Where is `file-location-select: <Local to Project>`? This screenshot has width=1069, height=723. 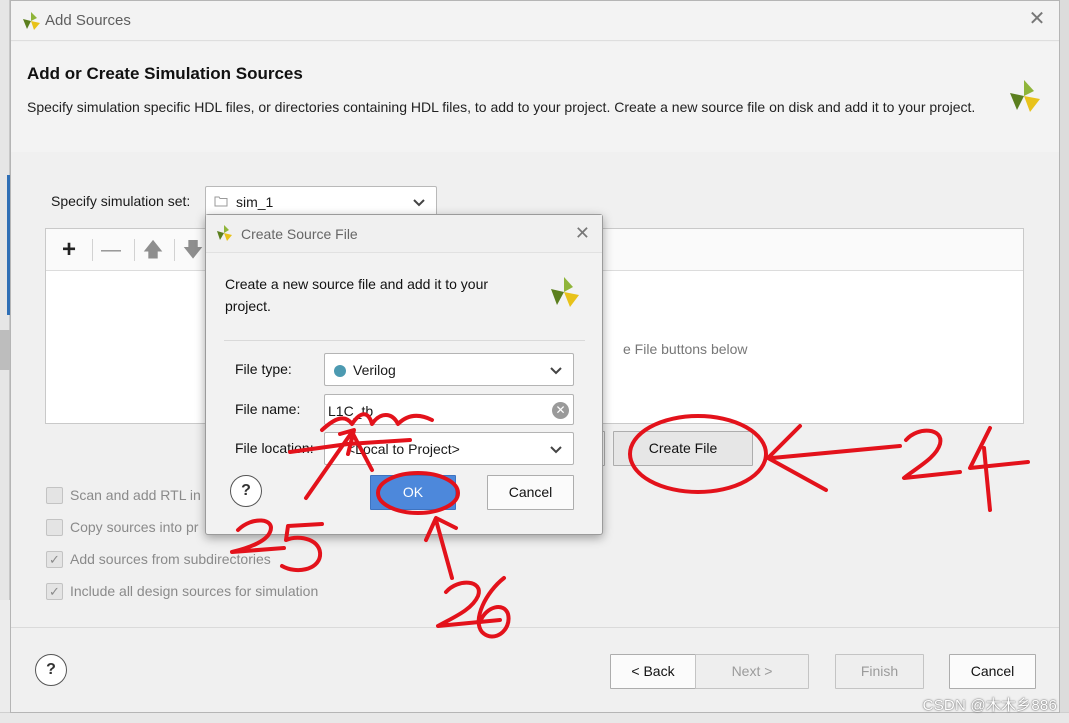 file-location-select: <Local to Project> is located at coordinates (449, 448).